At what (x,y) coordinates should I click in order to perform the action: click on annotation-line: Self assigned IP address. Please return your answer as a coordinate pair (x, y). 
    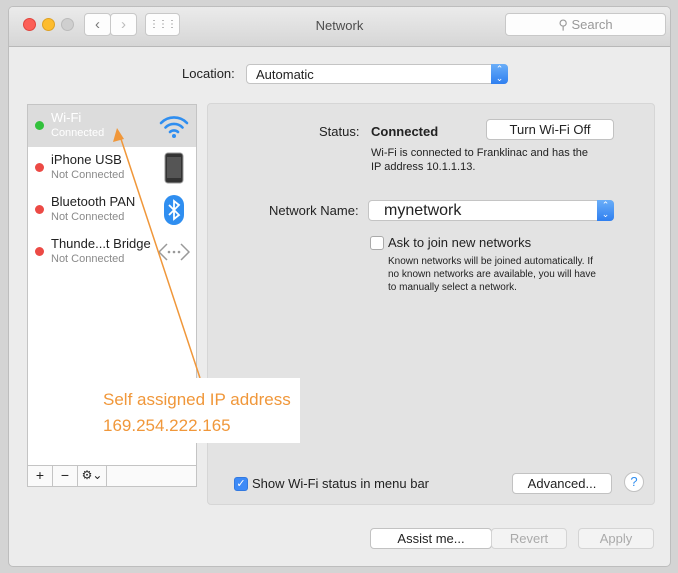
    Looking at the image, I should click on (197, 399).